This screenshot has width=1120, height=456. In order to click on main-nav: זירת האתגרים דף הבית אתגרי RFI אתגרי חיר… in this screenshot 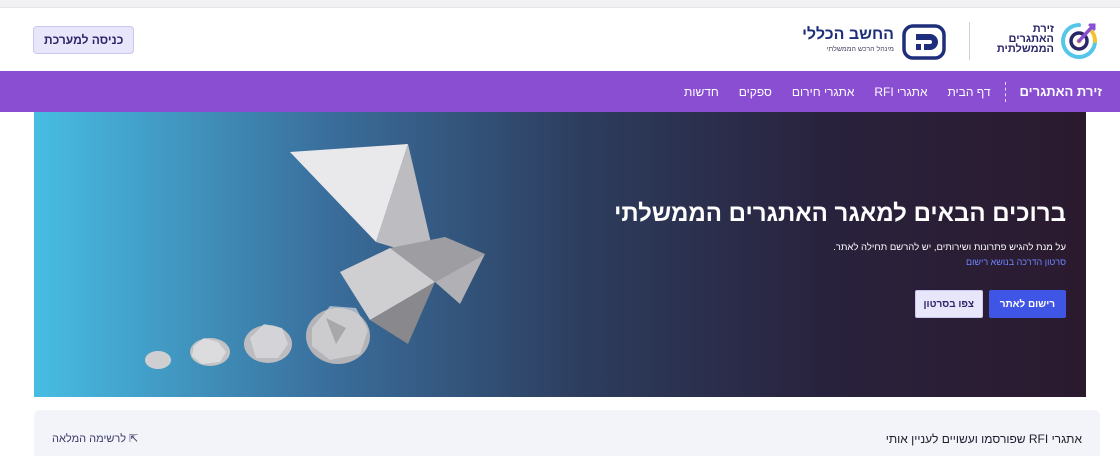, I will do `click(560, 91)`.